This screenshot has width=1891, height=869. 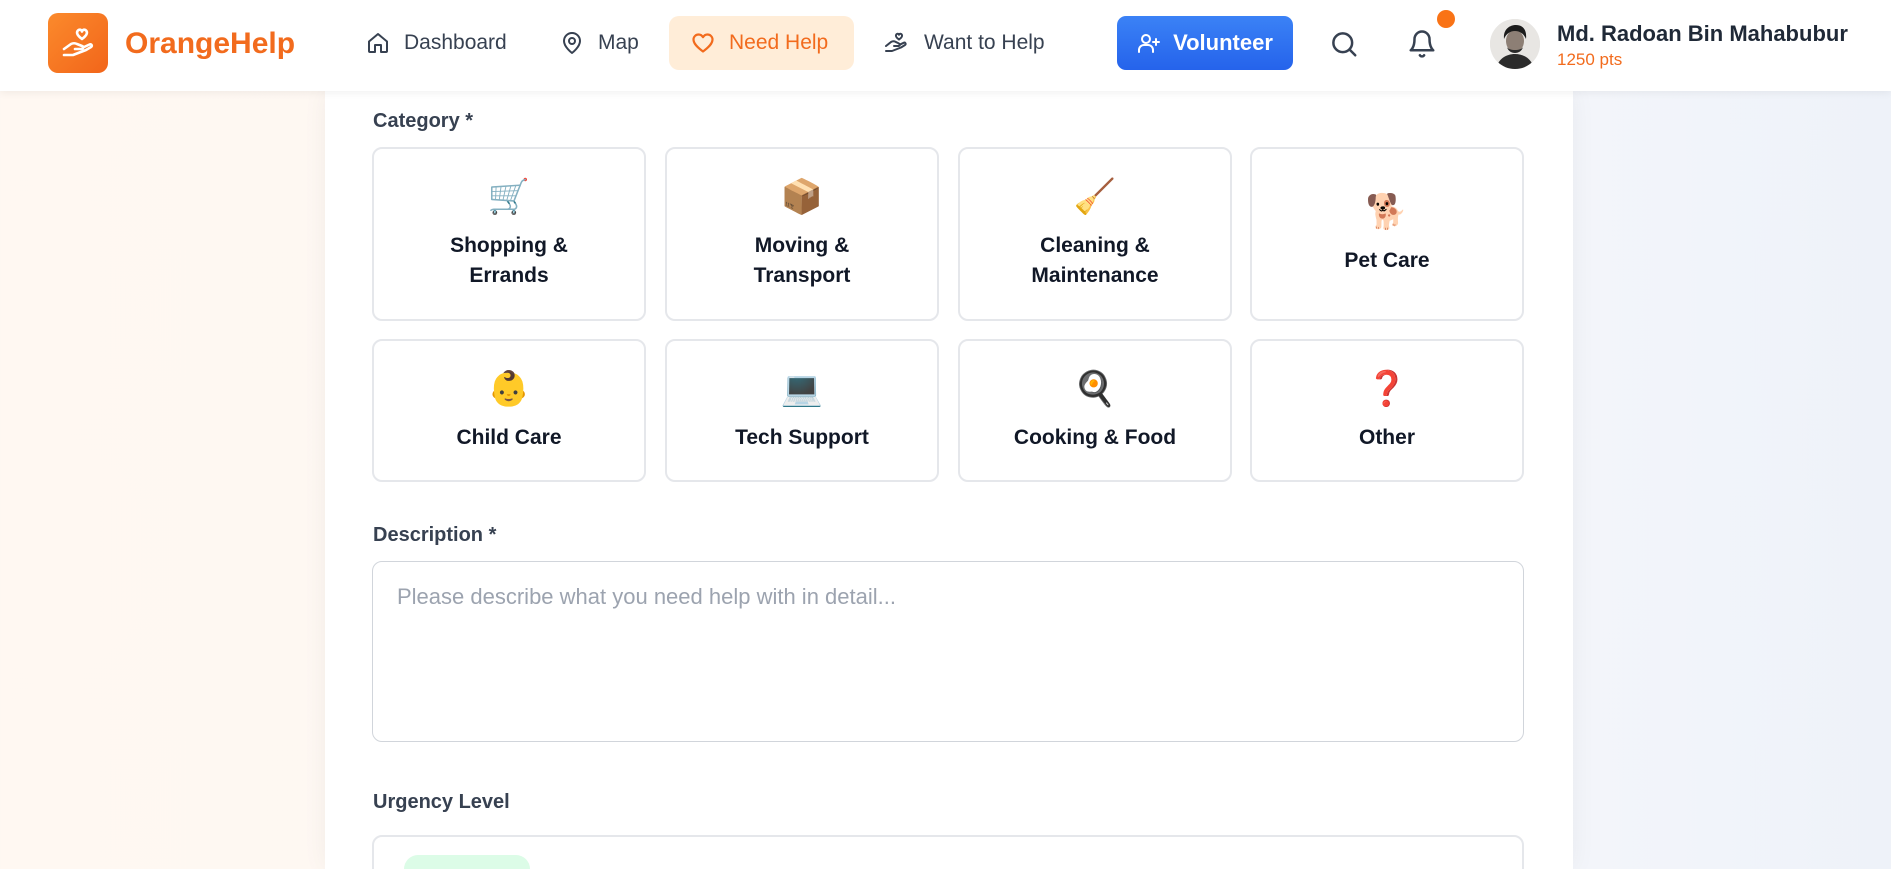 I want to click on app-name: OrangeHelp, so click(x=210, y=44).